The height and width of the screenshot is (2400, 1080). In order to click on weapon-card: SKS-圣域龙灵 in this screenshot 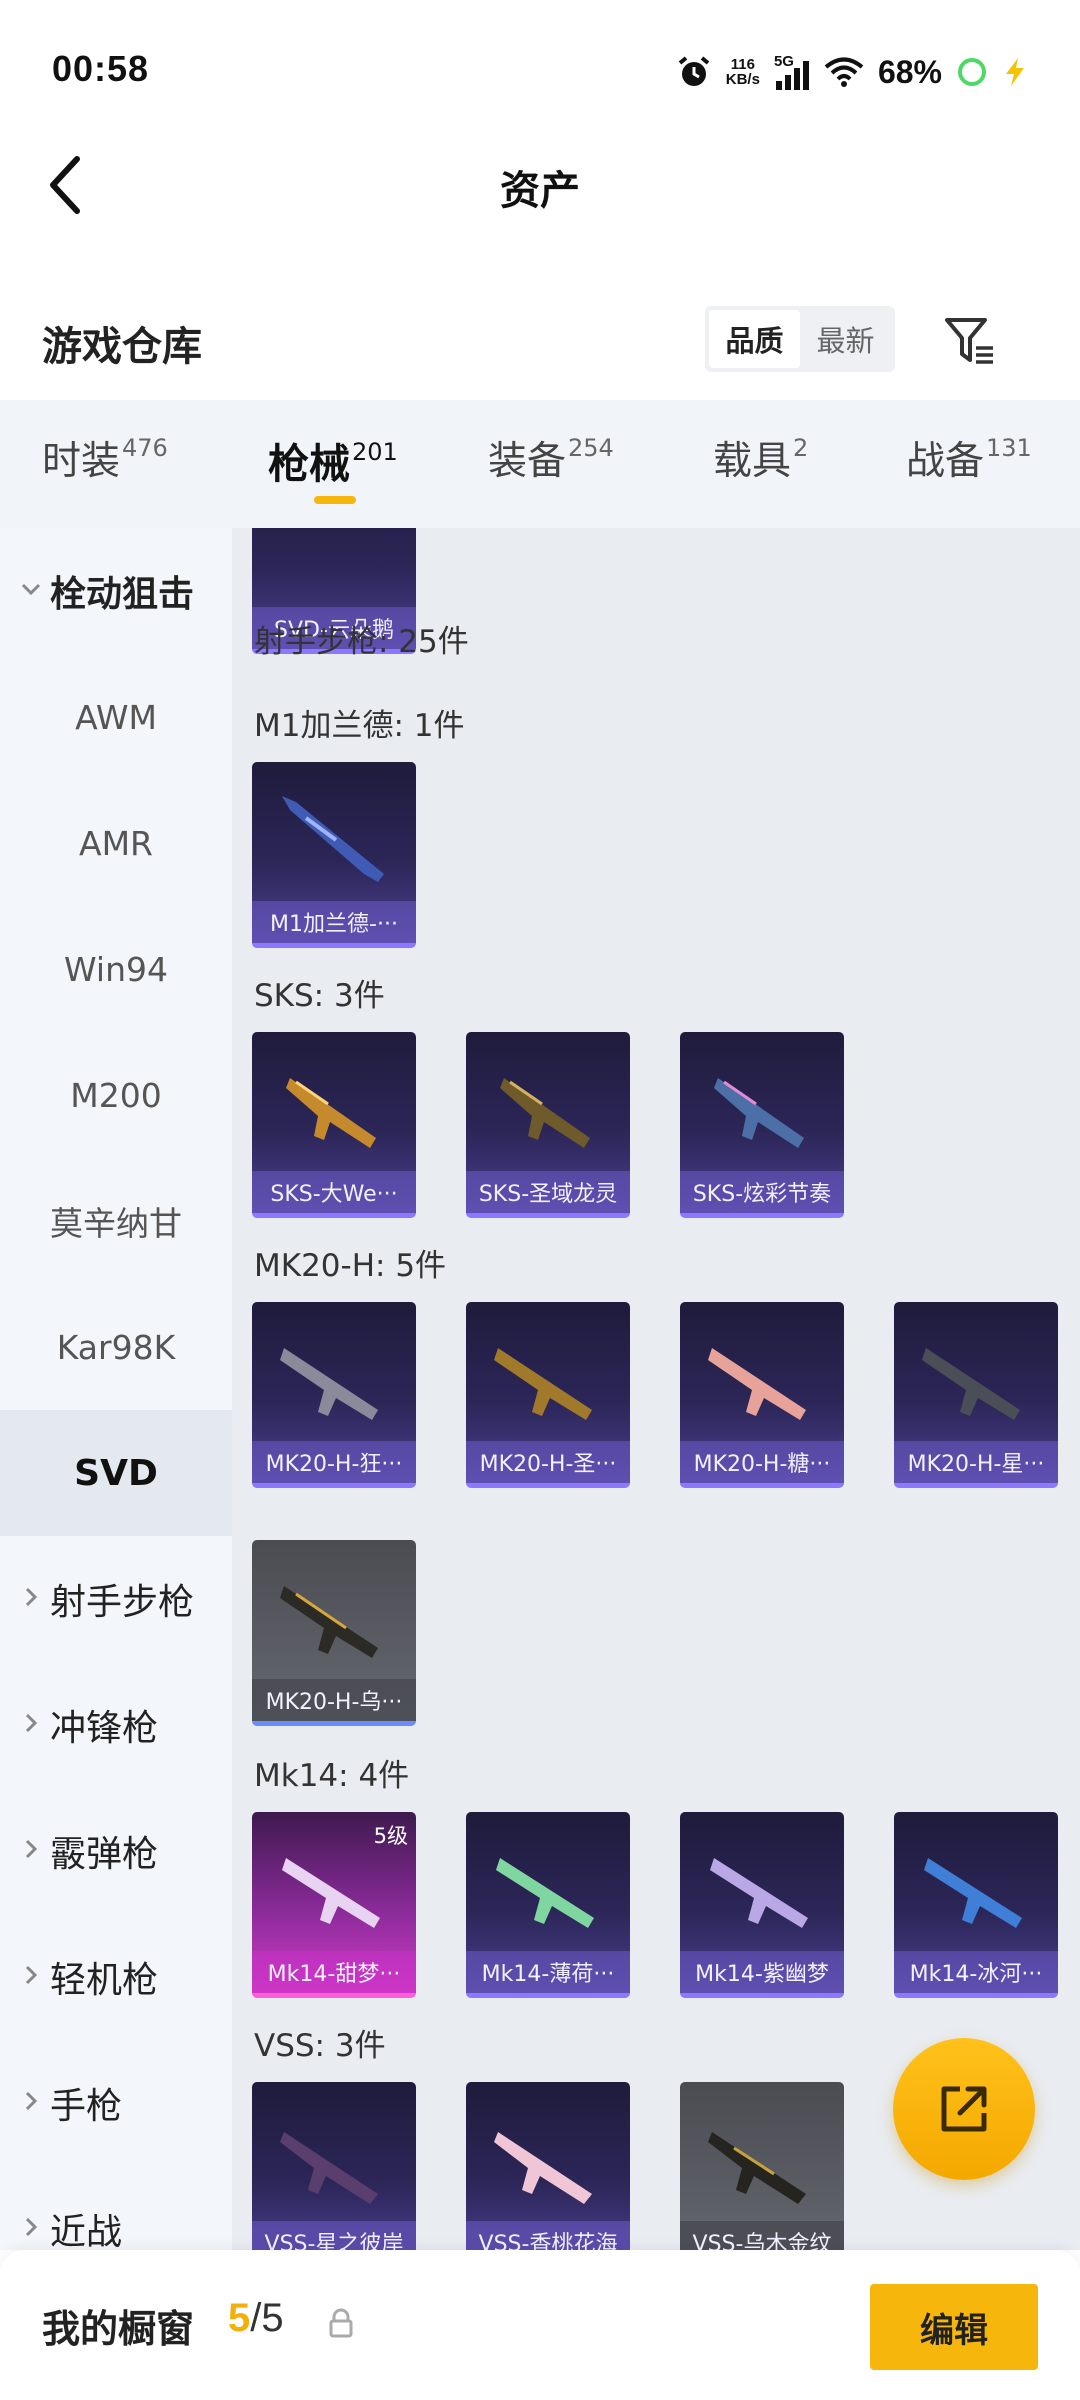, I will do `click(548, 1125)`.